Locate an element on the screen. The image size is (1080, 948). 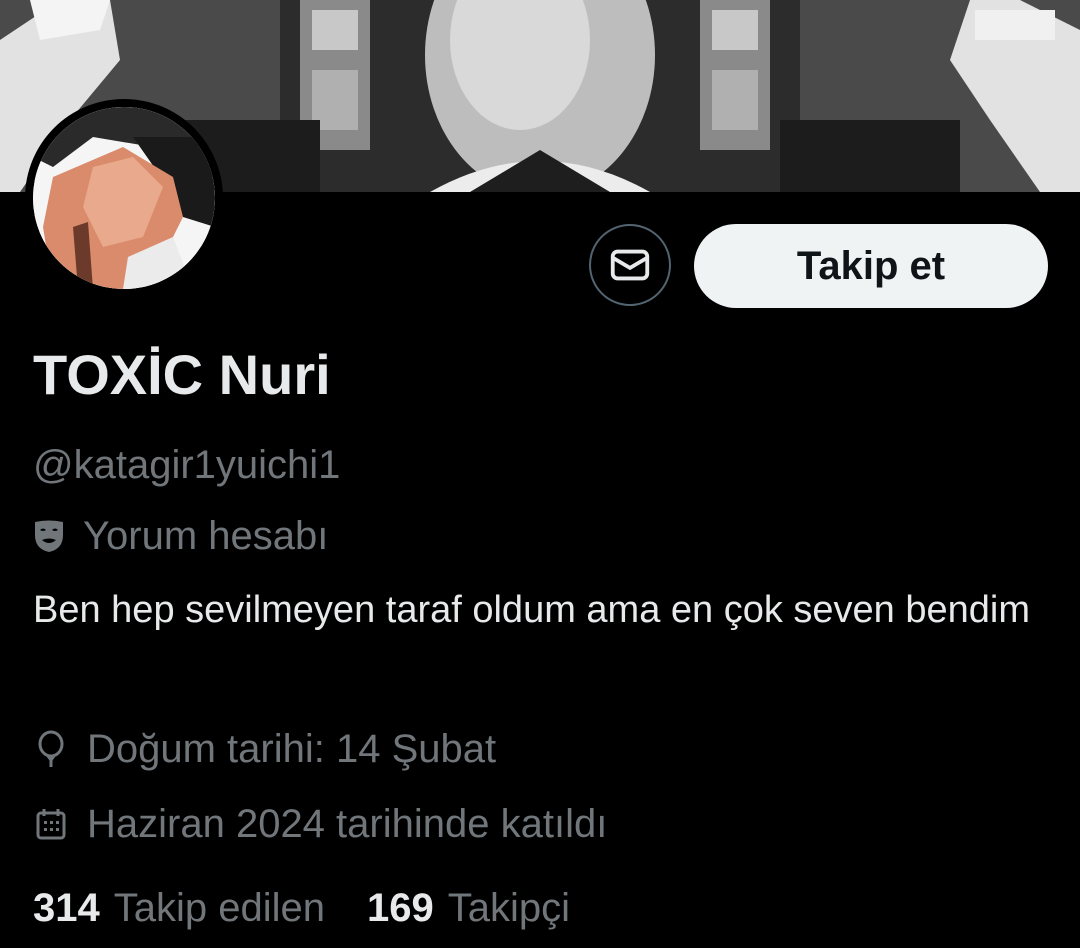
message-button is located at coordinates (630, 265).